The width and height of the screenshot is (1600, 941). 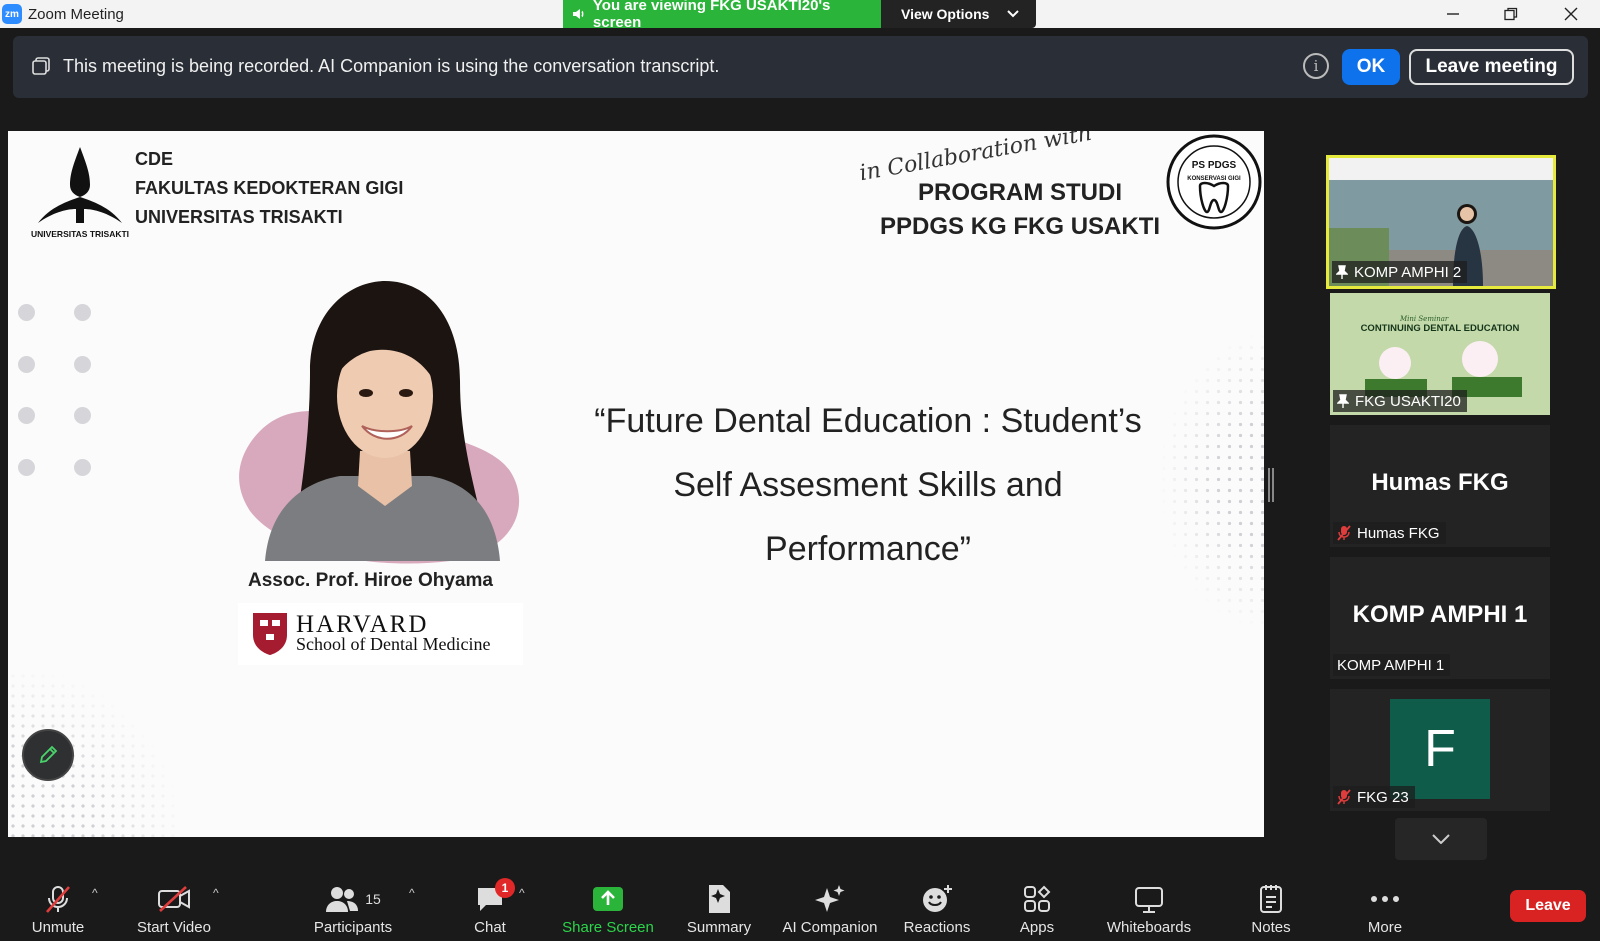 I want to click on minimize-button, so click(x=1453, y=14).